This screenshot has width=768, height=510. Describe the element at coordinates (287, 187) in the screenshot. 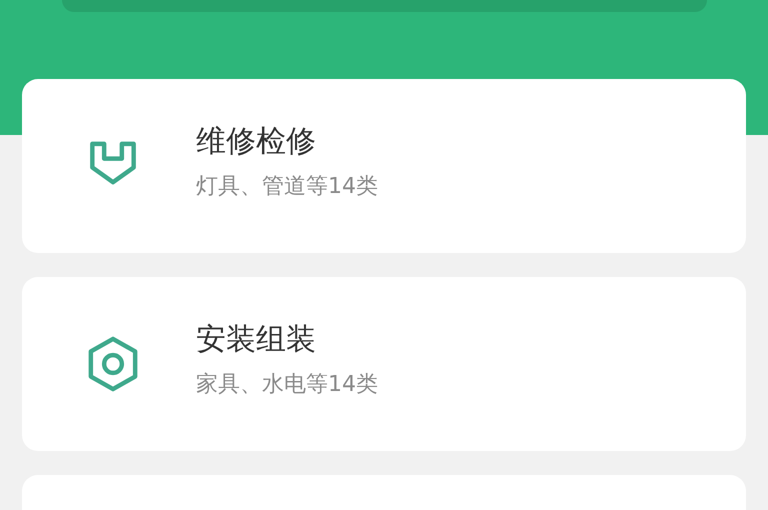

I see `service-subtitle: 灯具、管道等14类` at that location.